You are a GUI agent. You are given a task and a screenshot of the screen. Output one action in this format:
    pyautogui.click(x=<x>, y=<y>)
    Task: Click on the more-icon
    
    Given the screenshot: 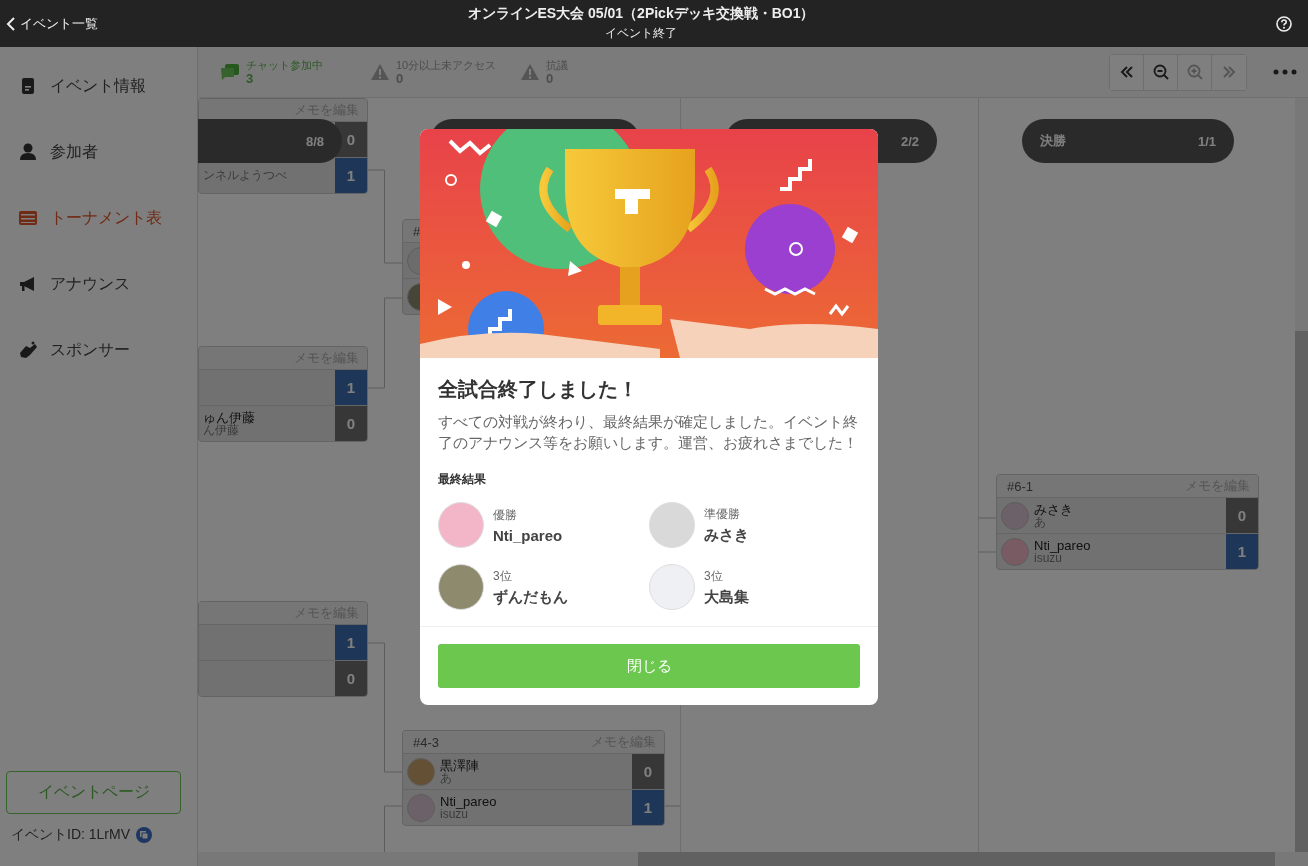 What is the action you would take?
    pyautogui.click(x=1285, y=72)
    